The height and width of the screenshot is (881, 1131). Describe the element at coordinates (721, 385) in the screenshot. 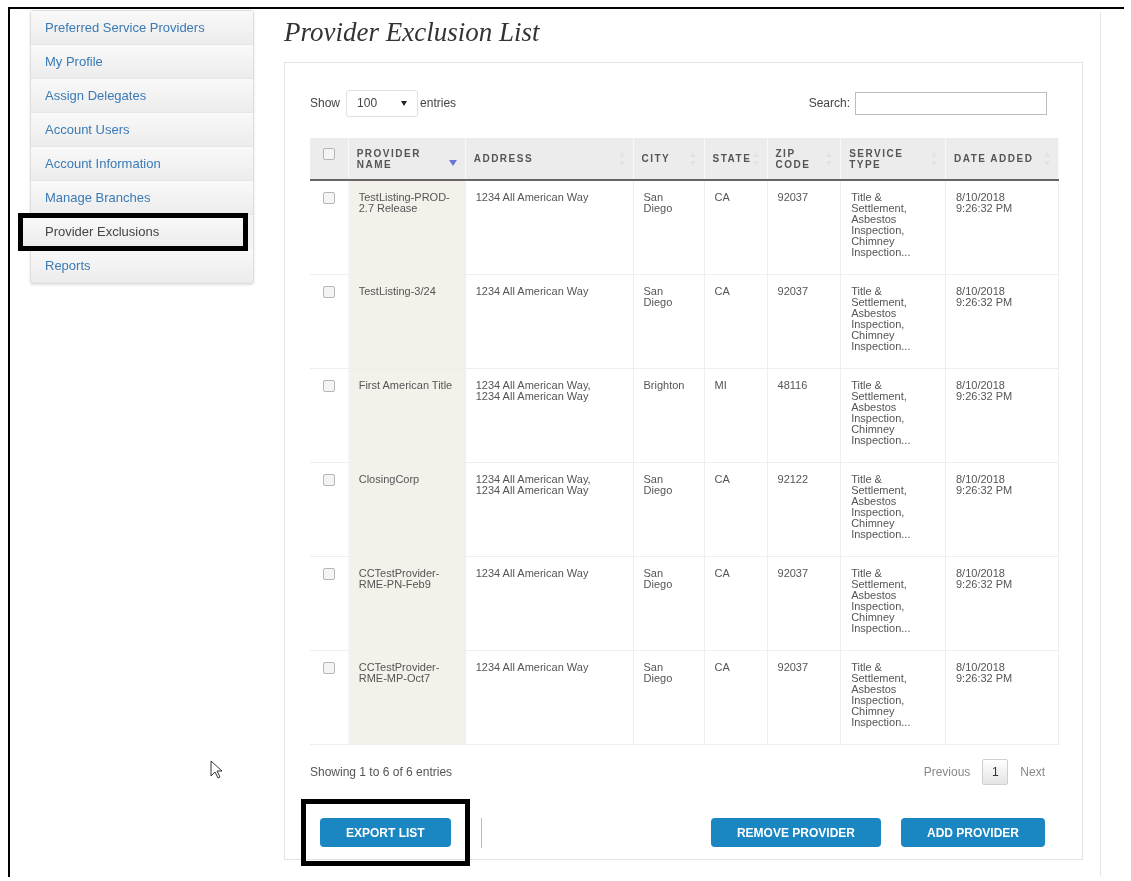

I see `table-cell-text: MI` at that location.